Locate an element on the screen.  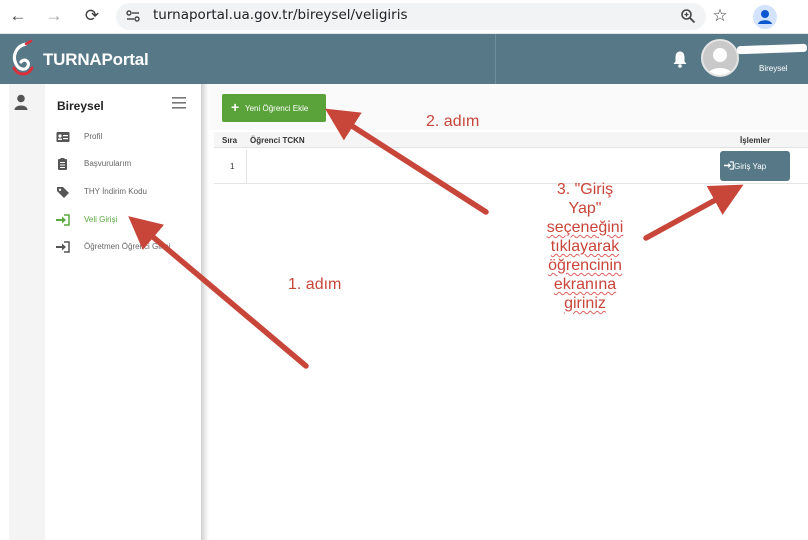
step3-word: ekranına is located at coordinates (585, 284).